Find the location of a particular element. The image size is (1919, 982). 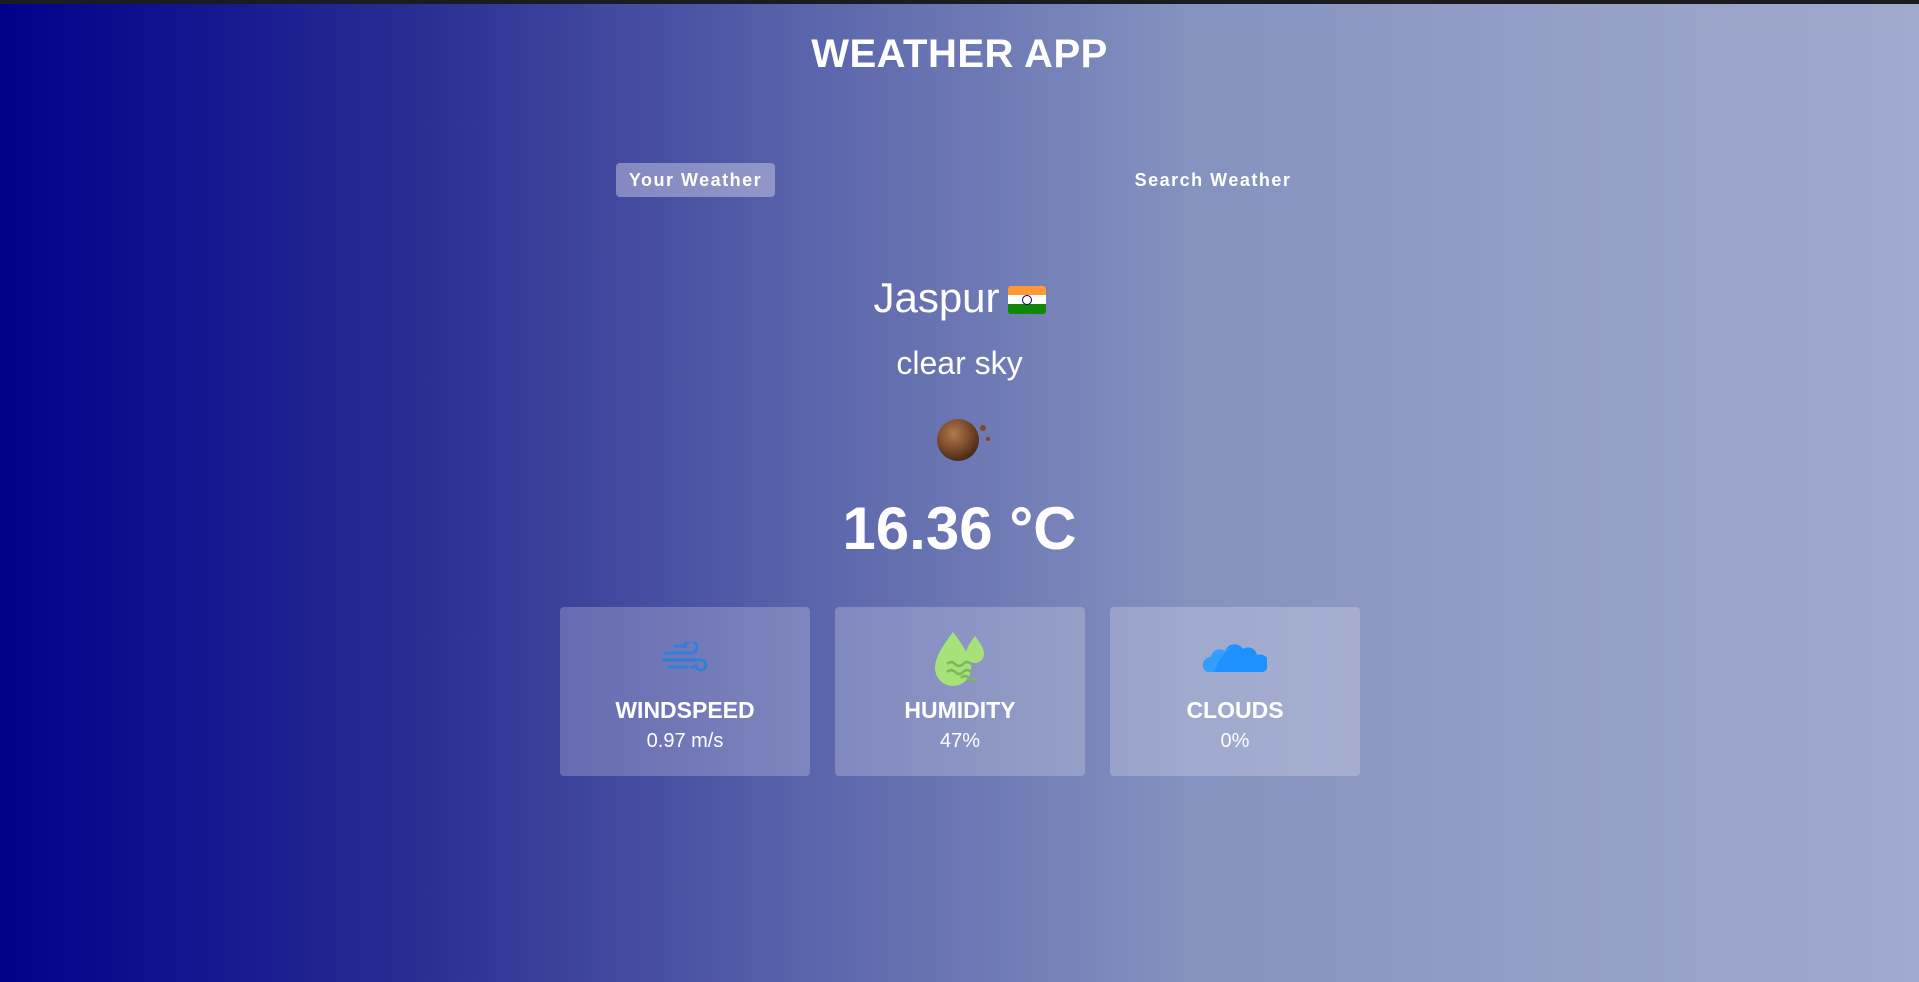

location-row: Jaspur is located at coordinates (959, 298).